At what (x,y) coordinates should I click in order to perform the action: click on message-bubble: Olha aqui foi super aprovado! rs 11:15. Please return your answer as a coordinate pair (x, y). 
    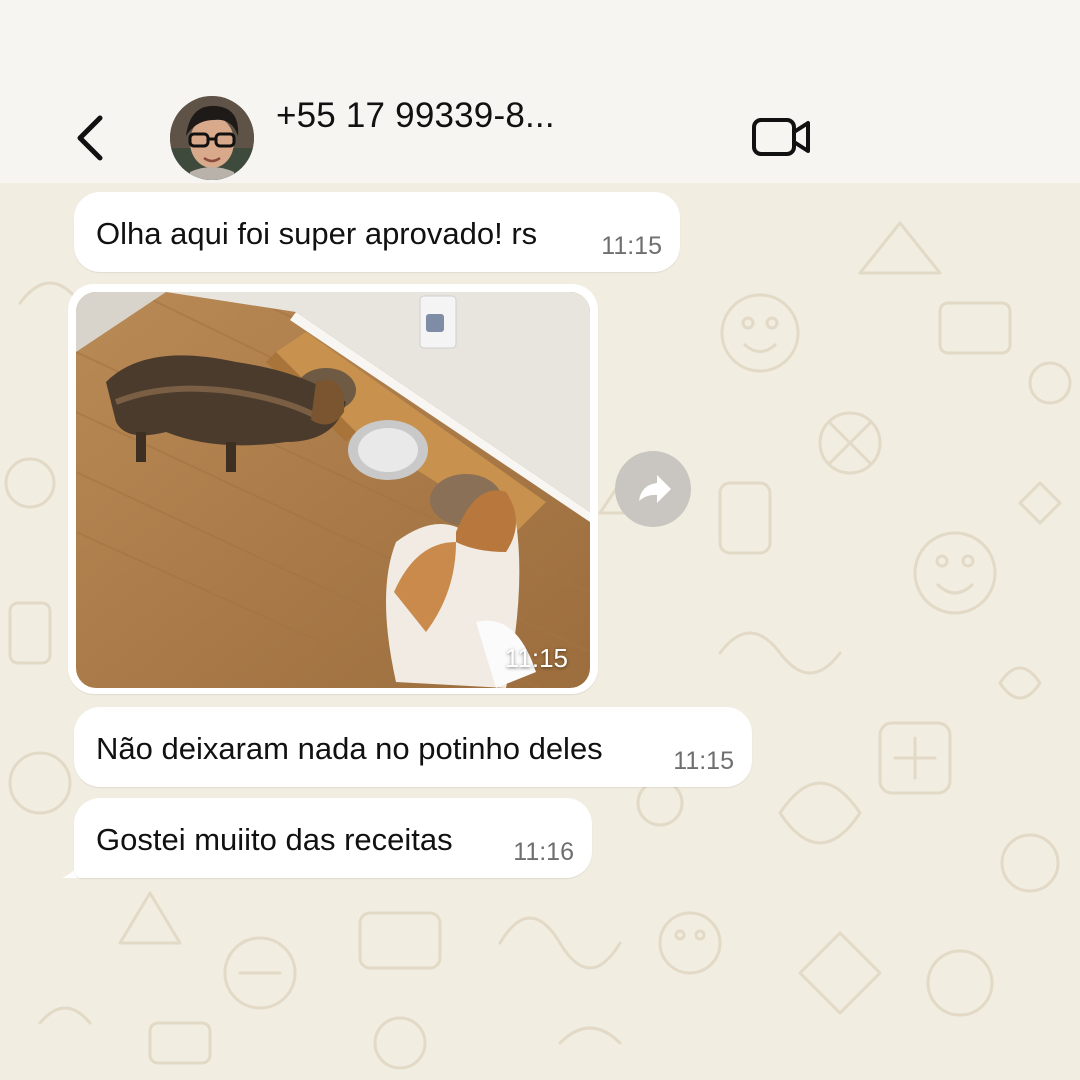
    Looking at the image, I should click on (377, 232).